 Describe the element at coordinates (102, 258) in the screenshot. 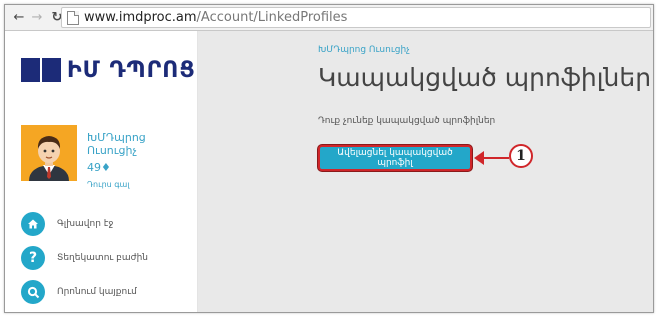

I see `menu-item-label: Տեղեկատու բաժին` at that location.